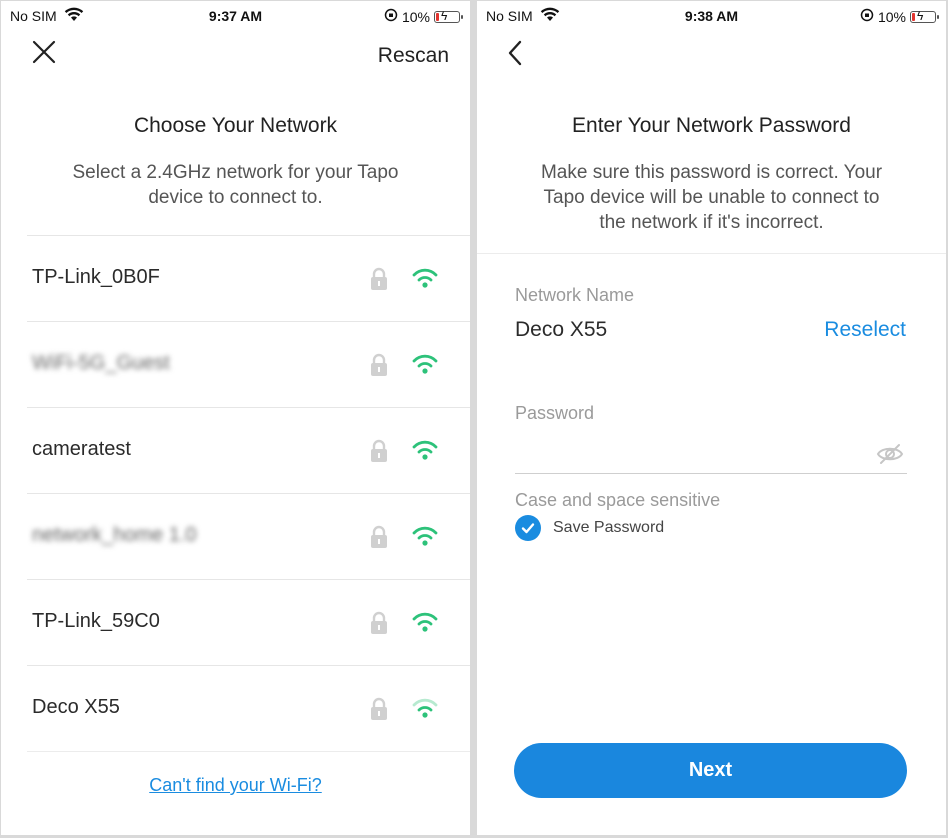  I want to click on network-name-value: Deco X55, so click(561, 329).